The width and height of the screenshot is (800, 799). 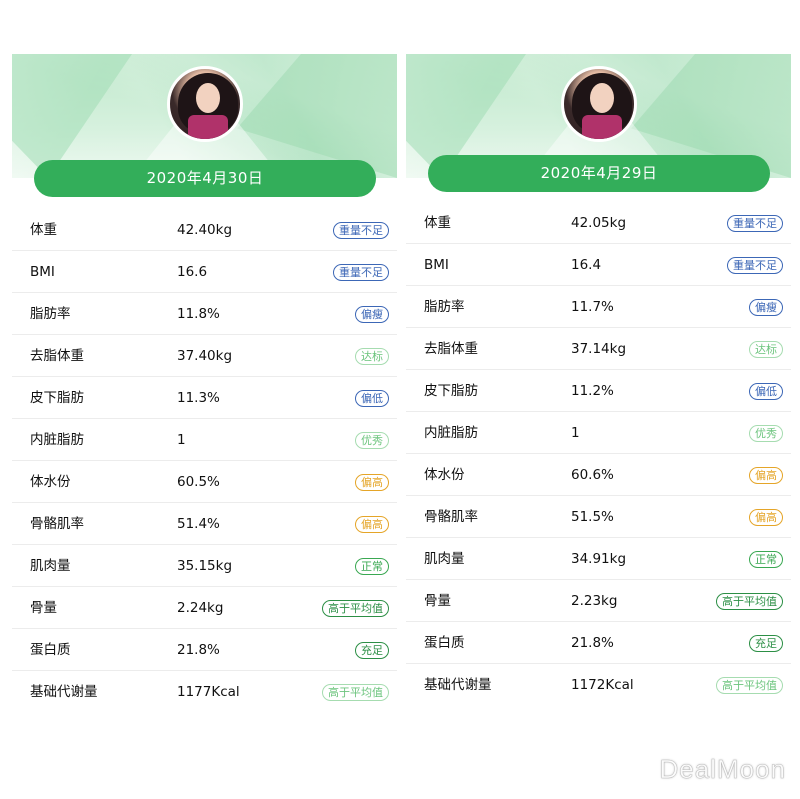 I want to click on metric-row: 骨量 2.23kg 高于平均值, so click(x=598, y=601).